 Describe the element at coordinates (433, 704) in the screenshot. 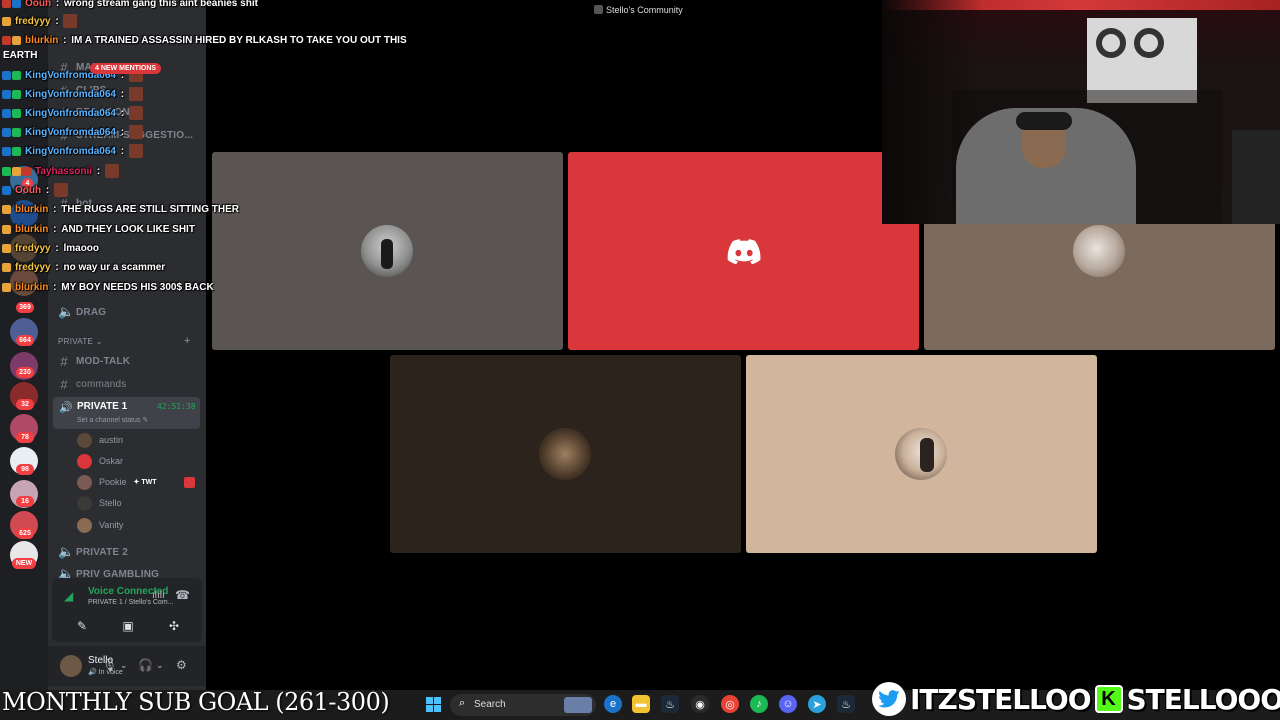

I see `windows-start-icon` at that location.